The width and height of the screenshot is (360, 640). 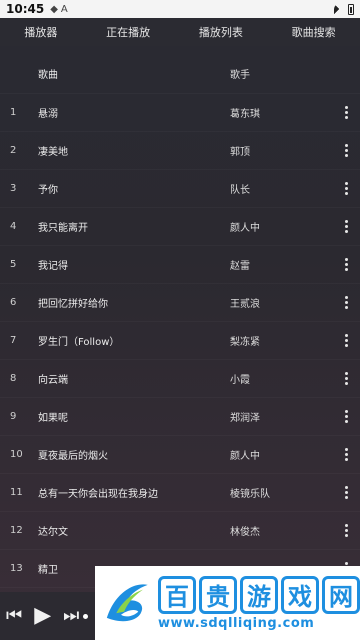 I want to click on song-row: 6 把回忆拼好给你 王贰浪, so click(x=180, y=303).